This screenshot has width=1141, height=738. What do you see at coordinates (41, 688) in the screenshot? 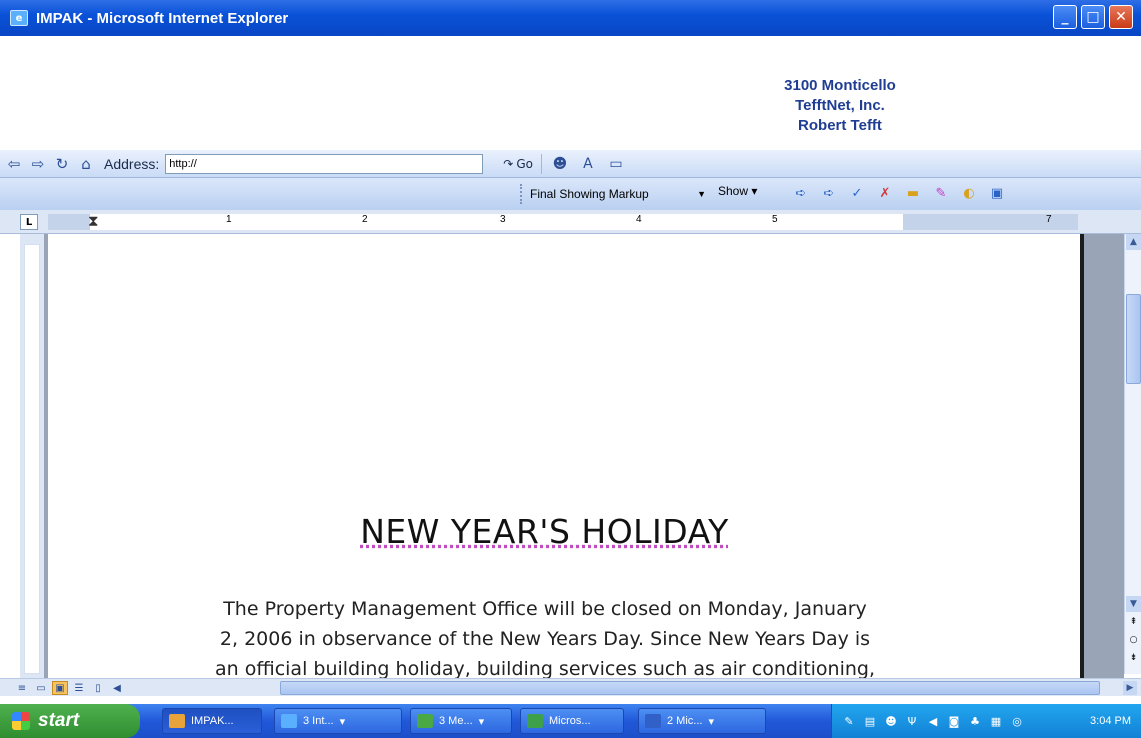
I see `web-layout-view-icon: ▭` at bounding box center [41, 688].